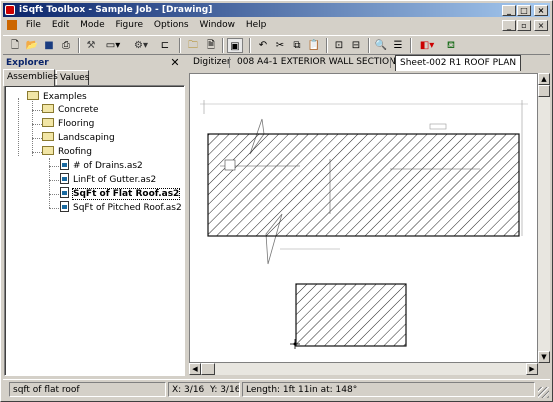  Describe the element at coordinates (116, 10) in the screenshot. I see `window-title: iSqft Toolbox - Sample Job - [Drawing]` at that location.